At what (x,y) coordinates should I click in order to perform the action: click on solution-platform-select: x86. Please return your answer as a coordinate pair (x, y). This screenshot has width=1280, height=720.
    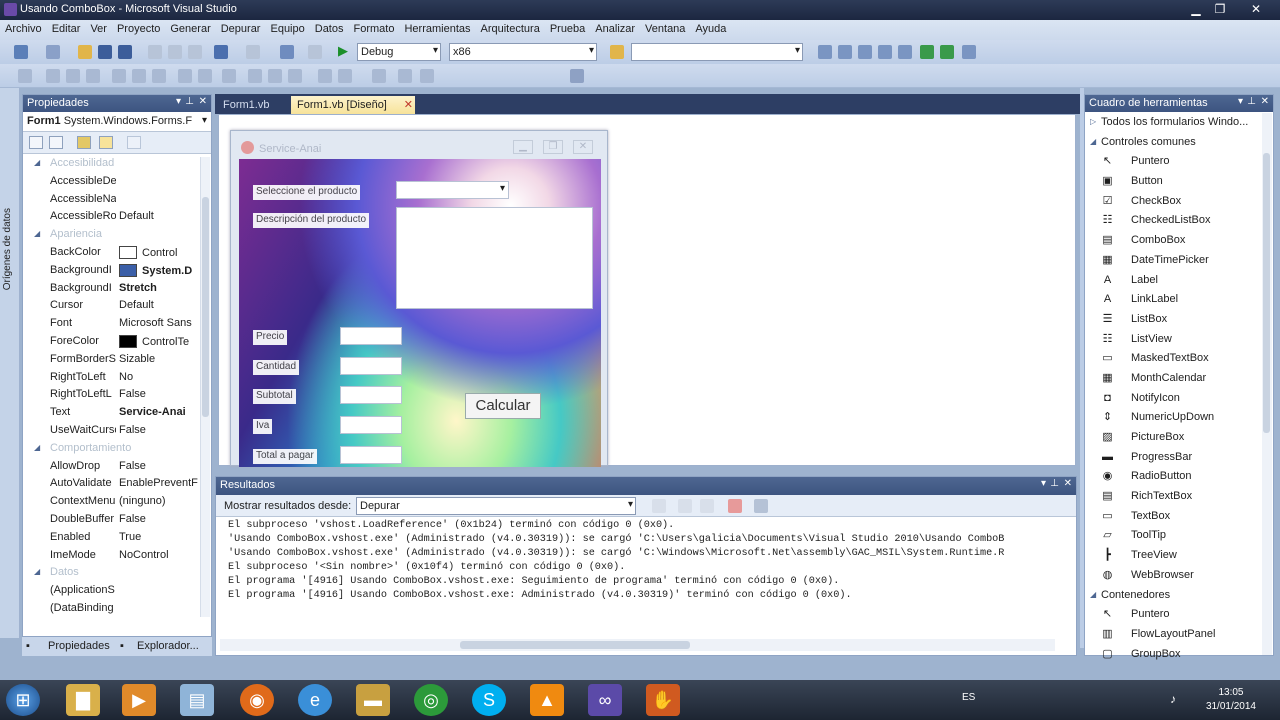
    Looking at the image, I should click on (523, 52).